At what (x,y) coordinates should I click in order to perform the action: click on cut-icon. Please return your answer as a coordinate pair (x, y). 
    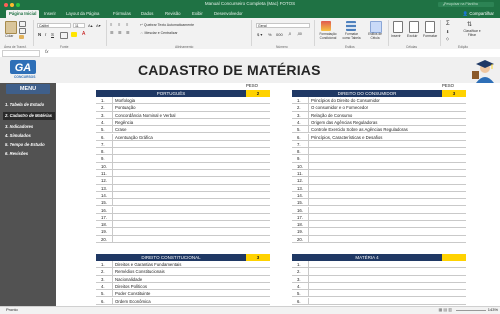
    Looking at the image, I should click on (22, 24).